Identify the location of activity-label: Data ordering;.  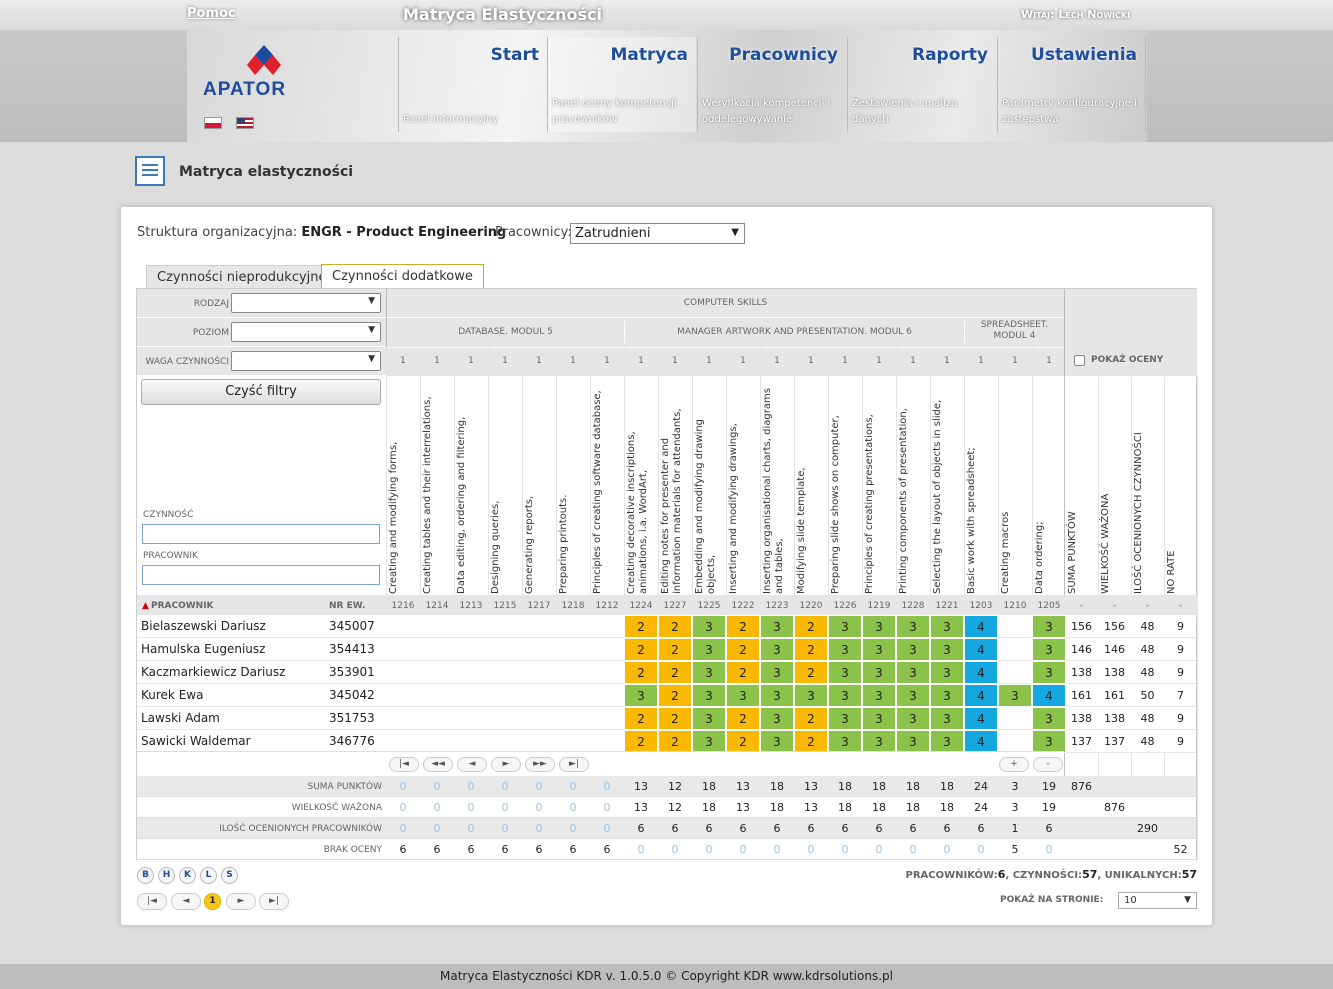
(1049, 486).